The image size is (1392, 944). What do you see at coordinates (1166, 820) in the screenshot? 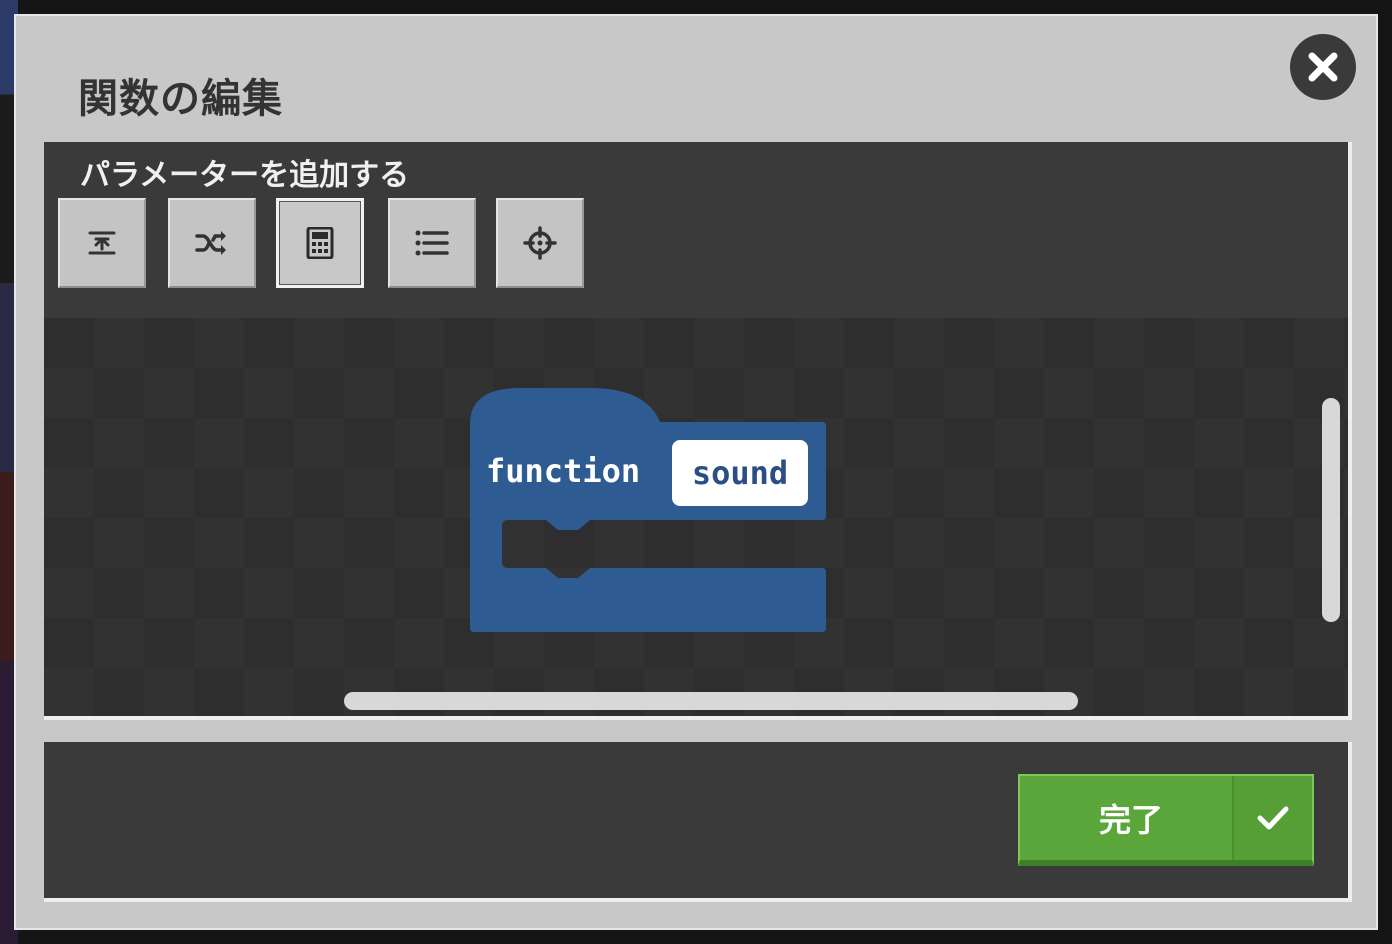
I see `done-button: 完了` at bounding box center [1166, 820].